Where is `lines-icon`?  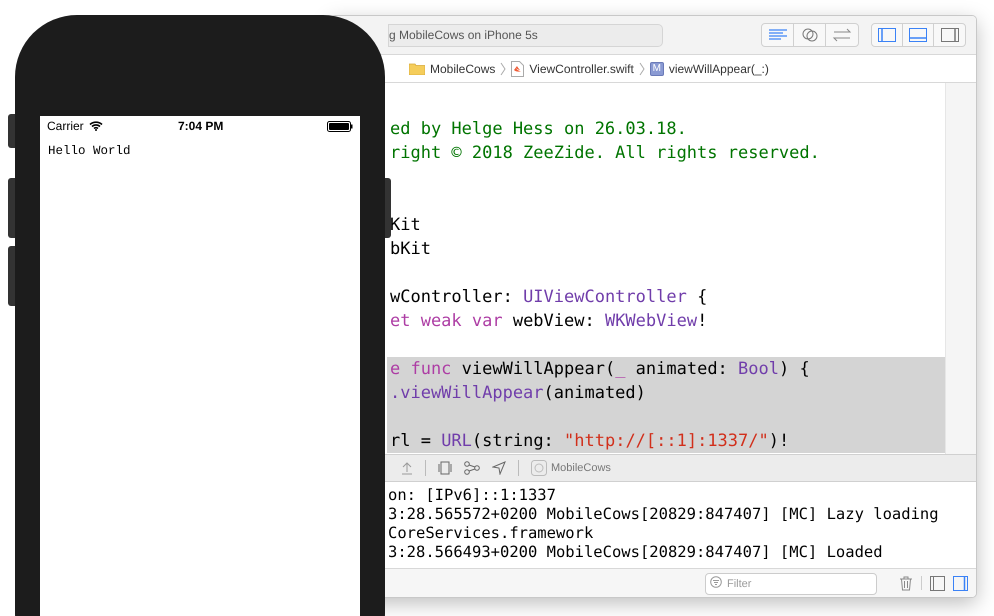
lines-icon is located at coordinates (777, 35).